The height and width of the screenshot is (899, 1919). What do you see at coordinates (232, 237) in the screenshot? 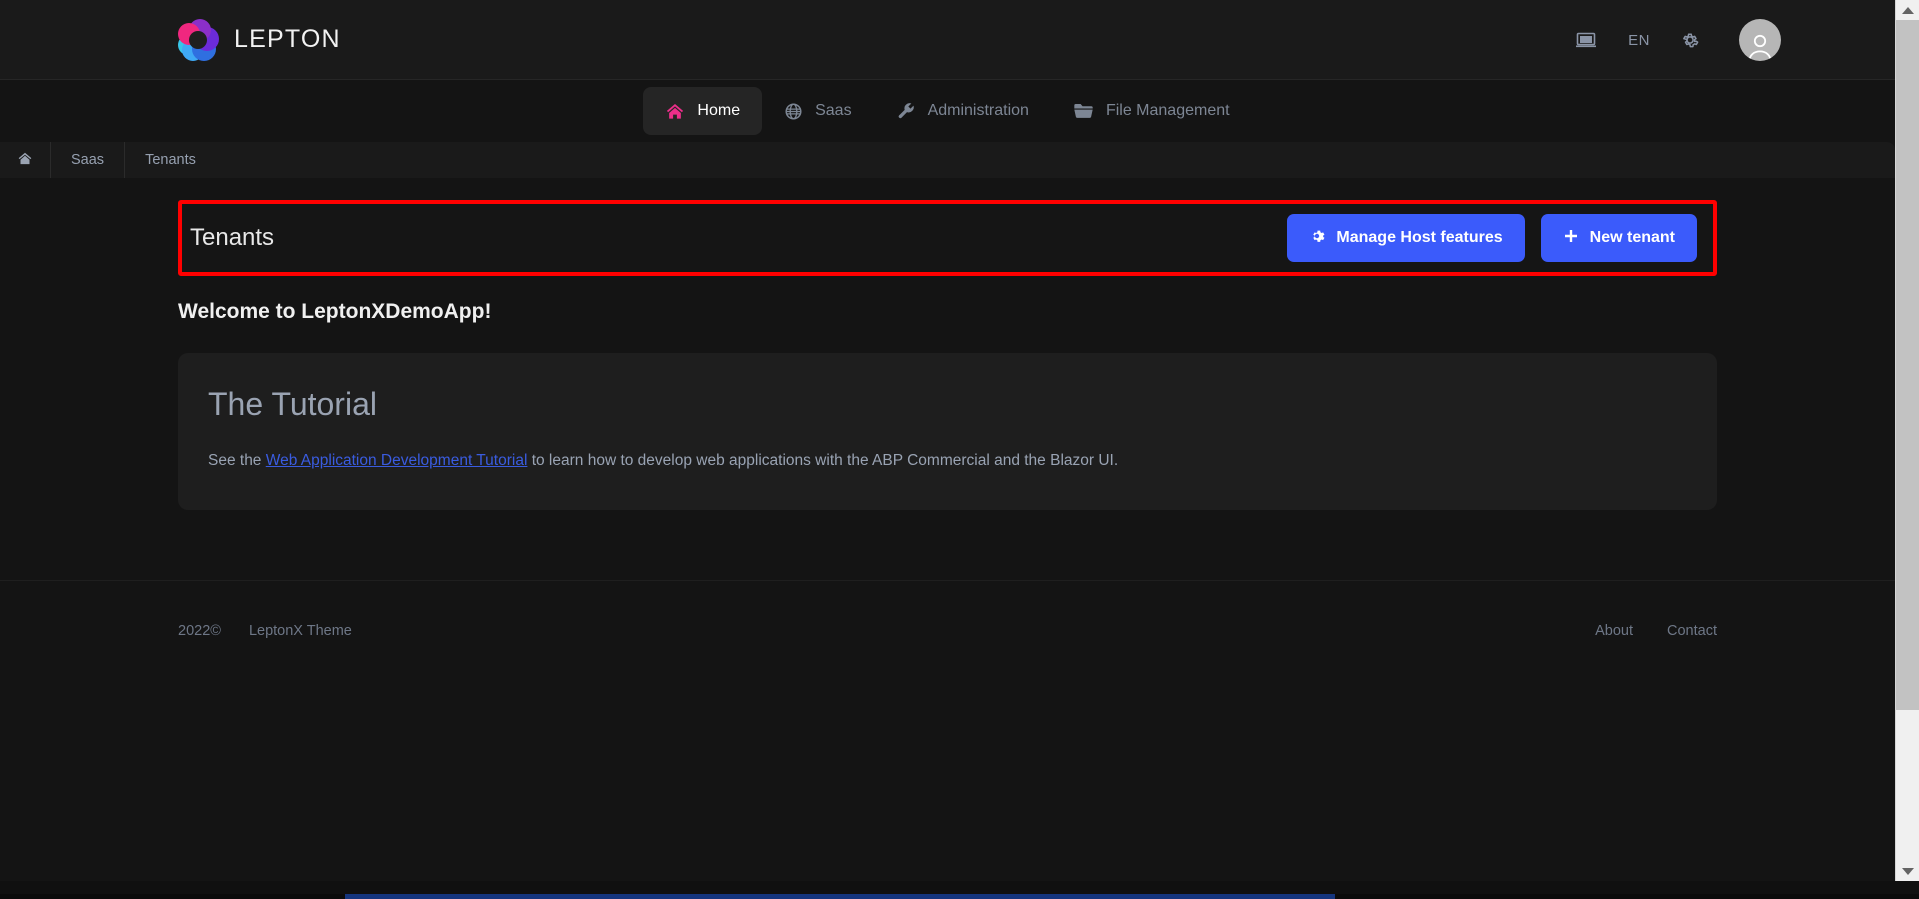
I see `page-title: Tenants` at bounding box center [232, 237].